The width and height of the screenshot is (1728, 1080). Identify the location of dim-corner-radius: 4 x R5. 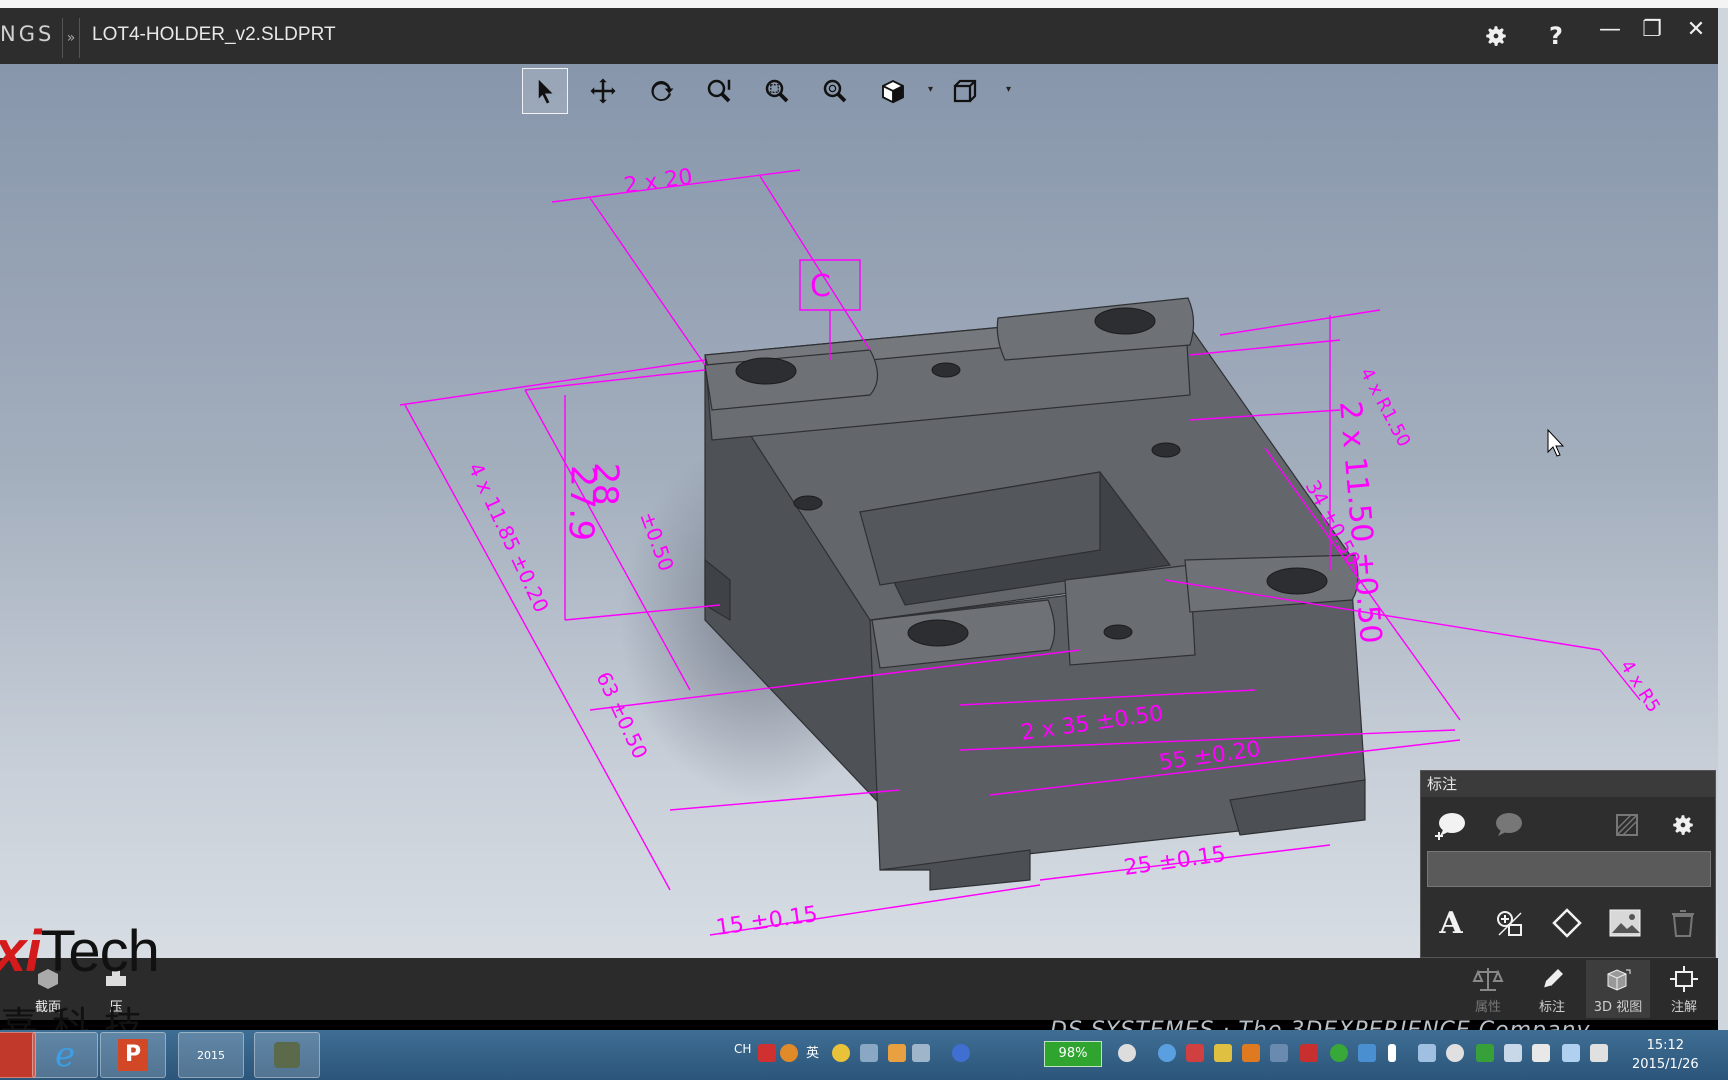
(1640, 687).